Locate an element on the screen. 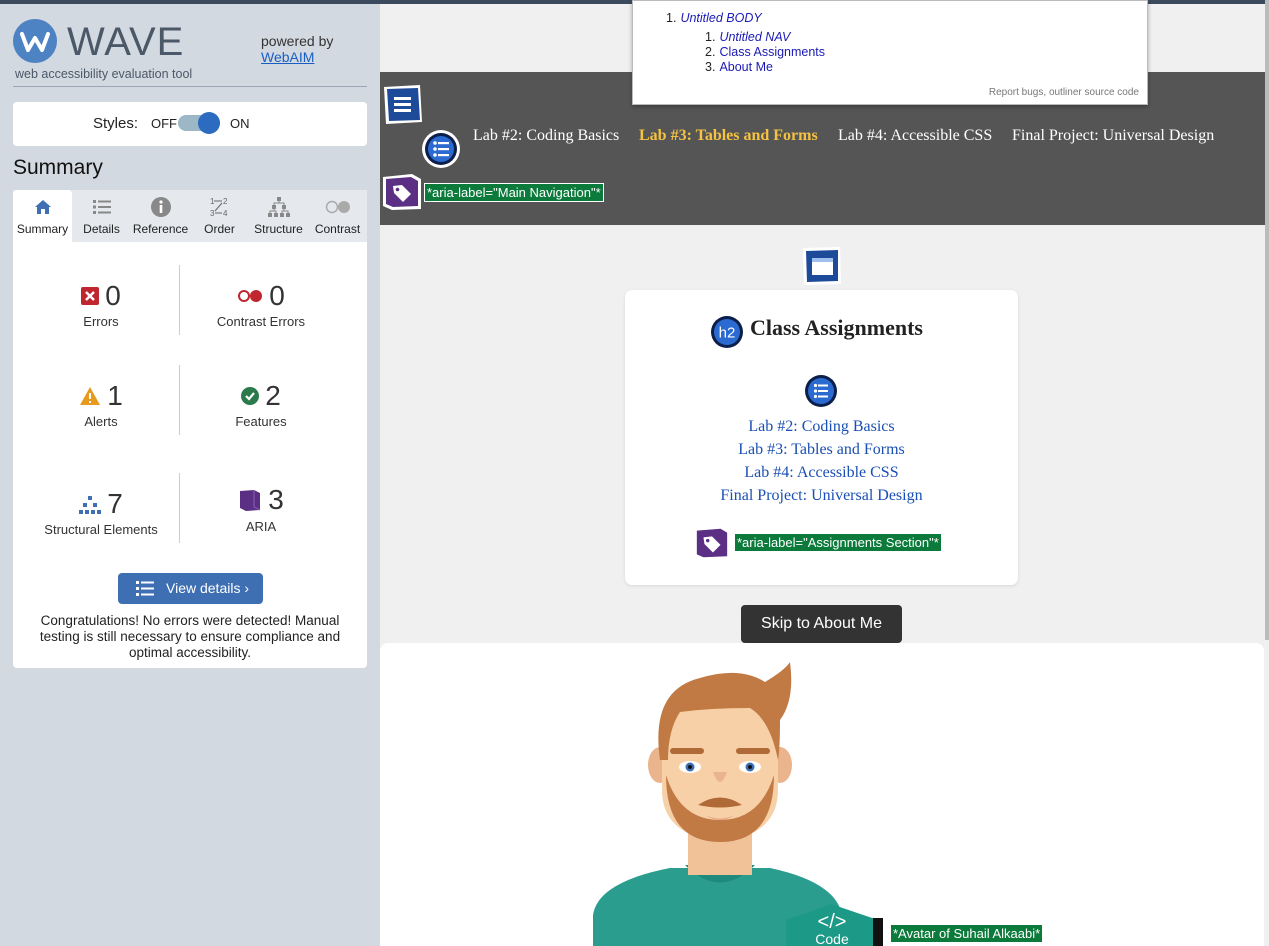 Image resolution: width=1269 pixels, height=946 pixels. stat-aria: 3 ARIA is located at coordinates (261, 509).